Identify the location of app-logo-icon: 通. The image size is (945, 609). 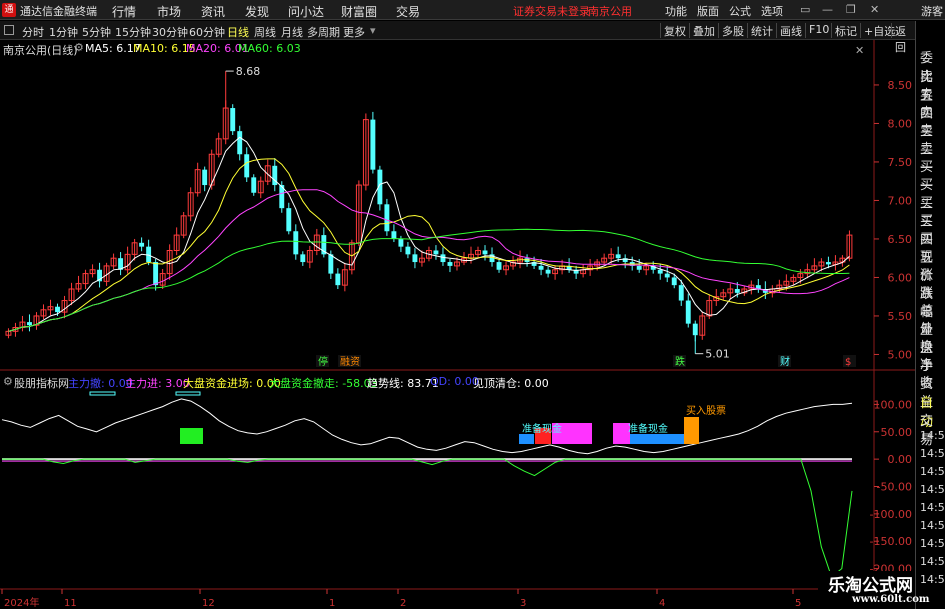
(9, 10).